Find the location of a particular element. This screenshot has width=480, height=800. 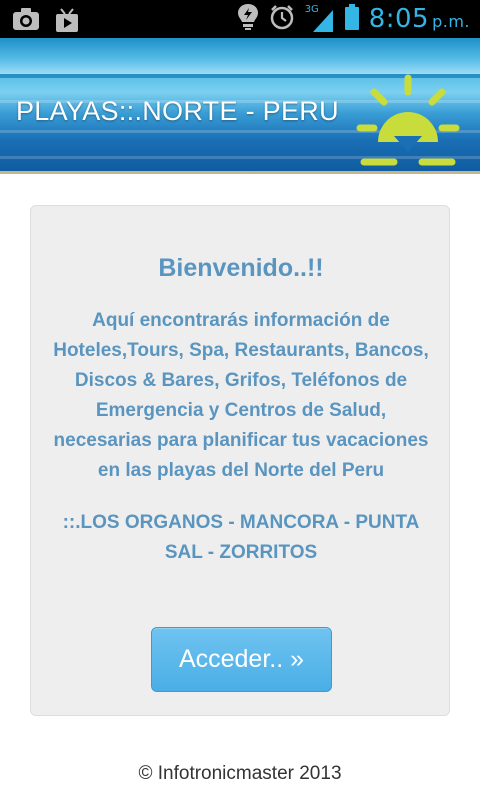

clock: 8:05 p.m. is located at coordinates (419, 19).